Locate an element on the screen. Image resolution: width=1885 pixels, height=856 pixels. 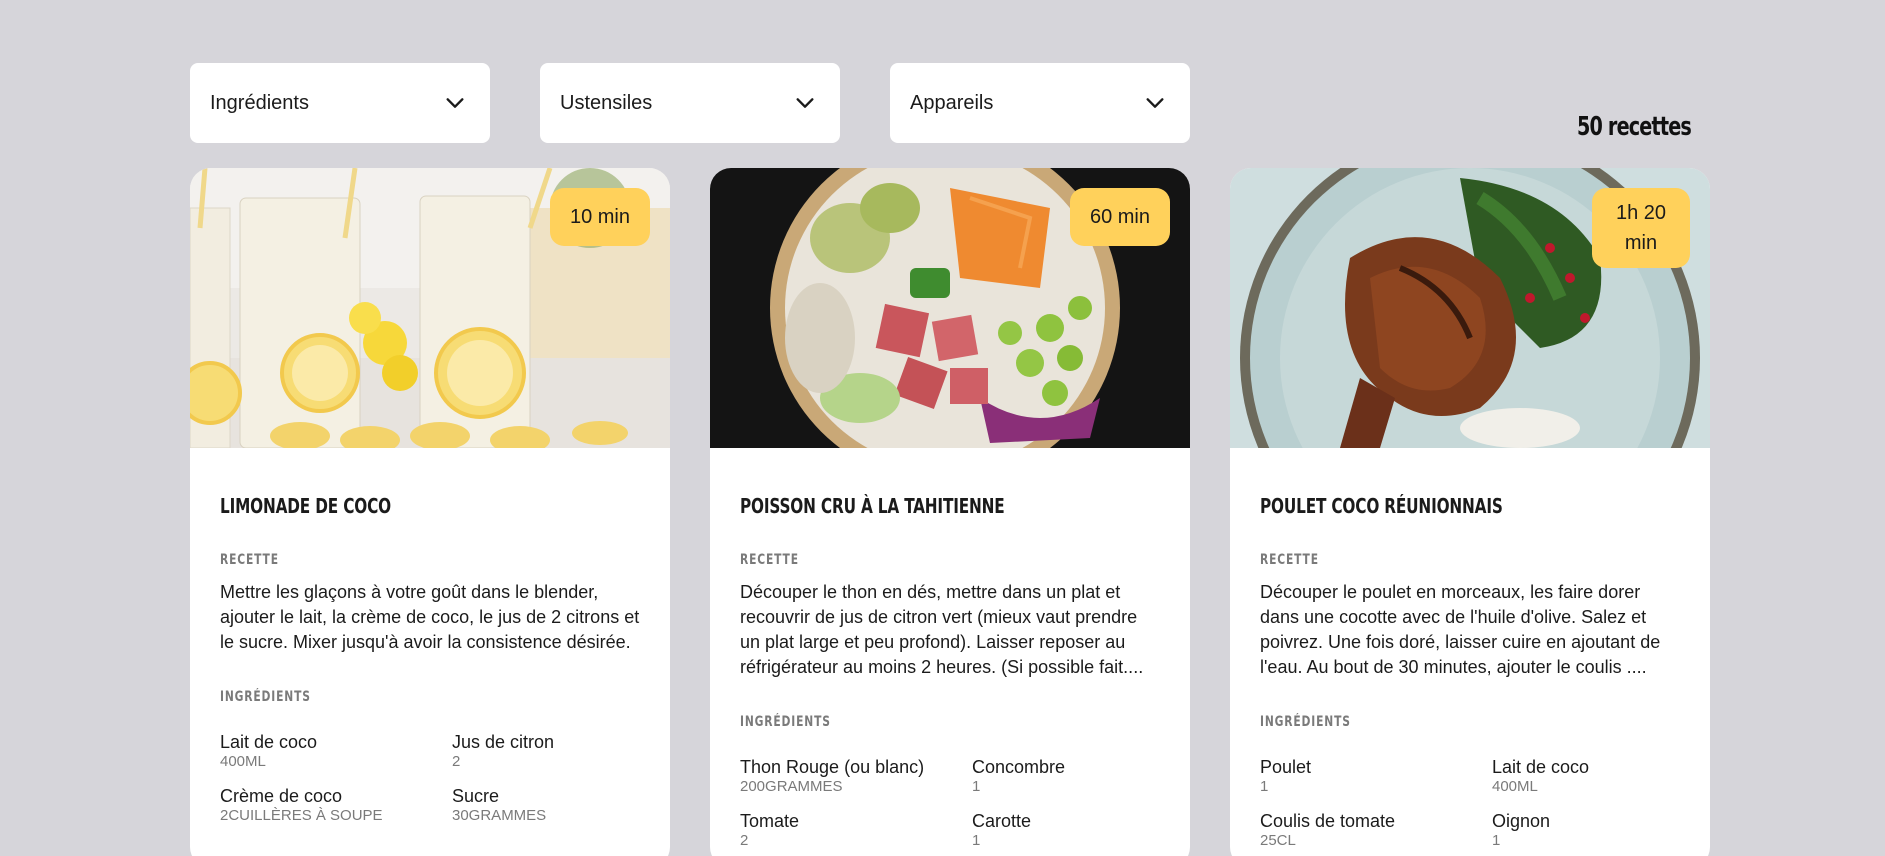
ingredient-name: Jus de citron is located at coordinates (503, 742).